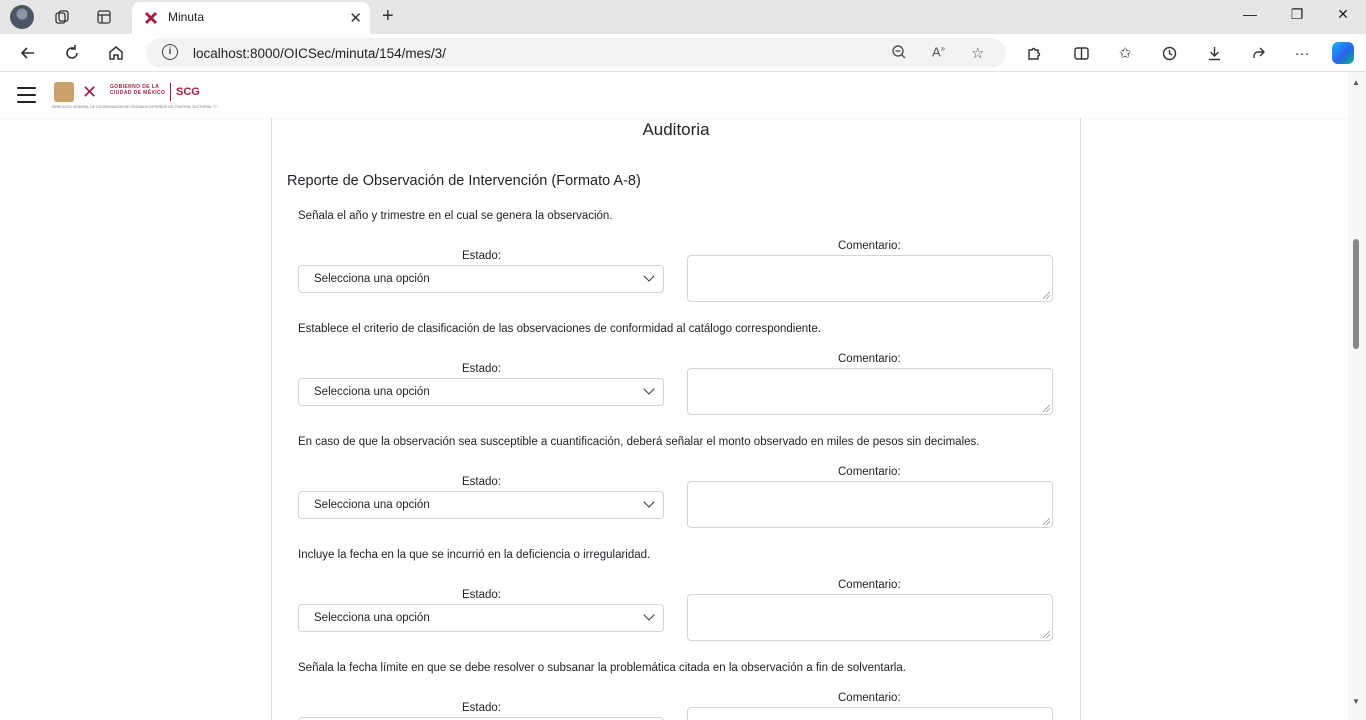  What do you see at coordinates (1356, 701) in the screenshot?
I see `scroll-down-icon: ▼` at bounding box center [1356, 701].